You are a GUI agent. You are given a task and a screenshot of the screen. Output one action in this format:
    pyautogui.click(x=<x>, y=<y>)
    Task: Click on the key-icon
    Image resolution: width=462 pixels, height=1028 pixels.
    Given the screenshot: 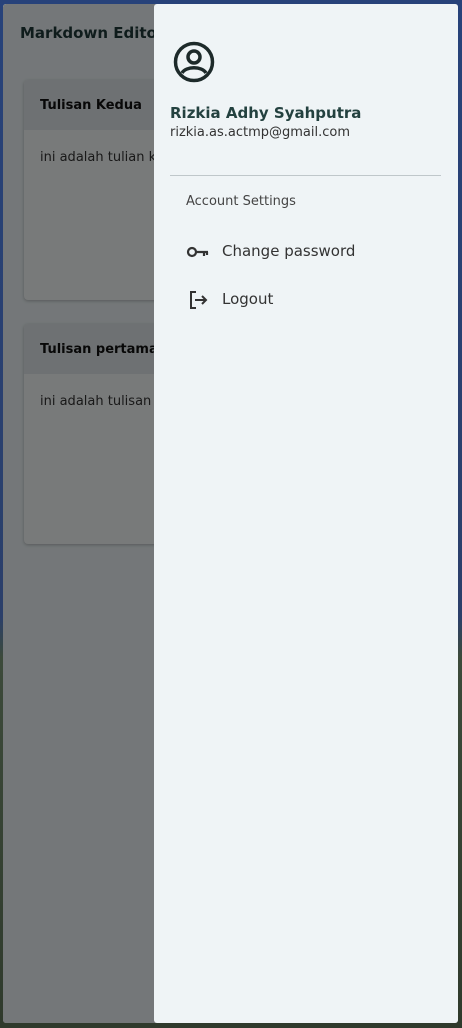 What is the action you would take?
    pyautogui.click(x=198, y=252)
    